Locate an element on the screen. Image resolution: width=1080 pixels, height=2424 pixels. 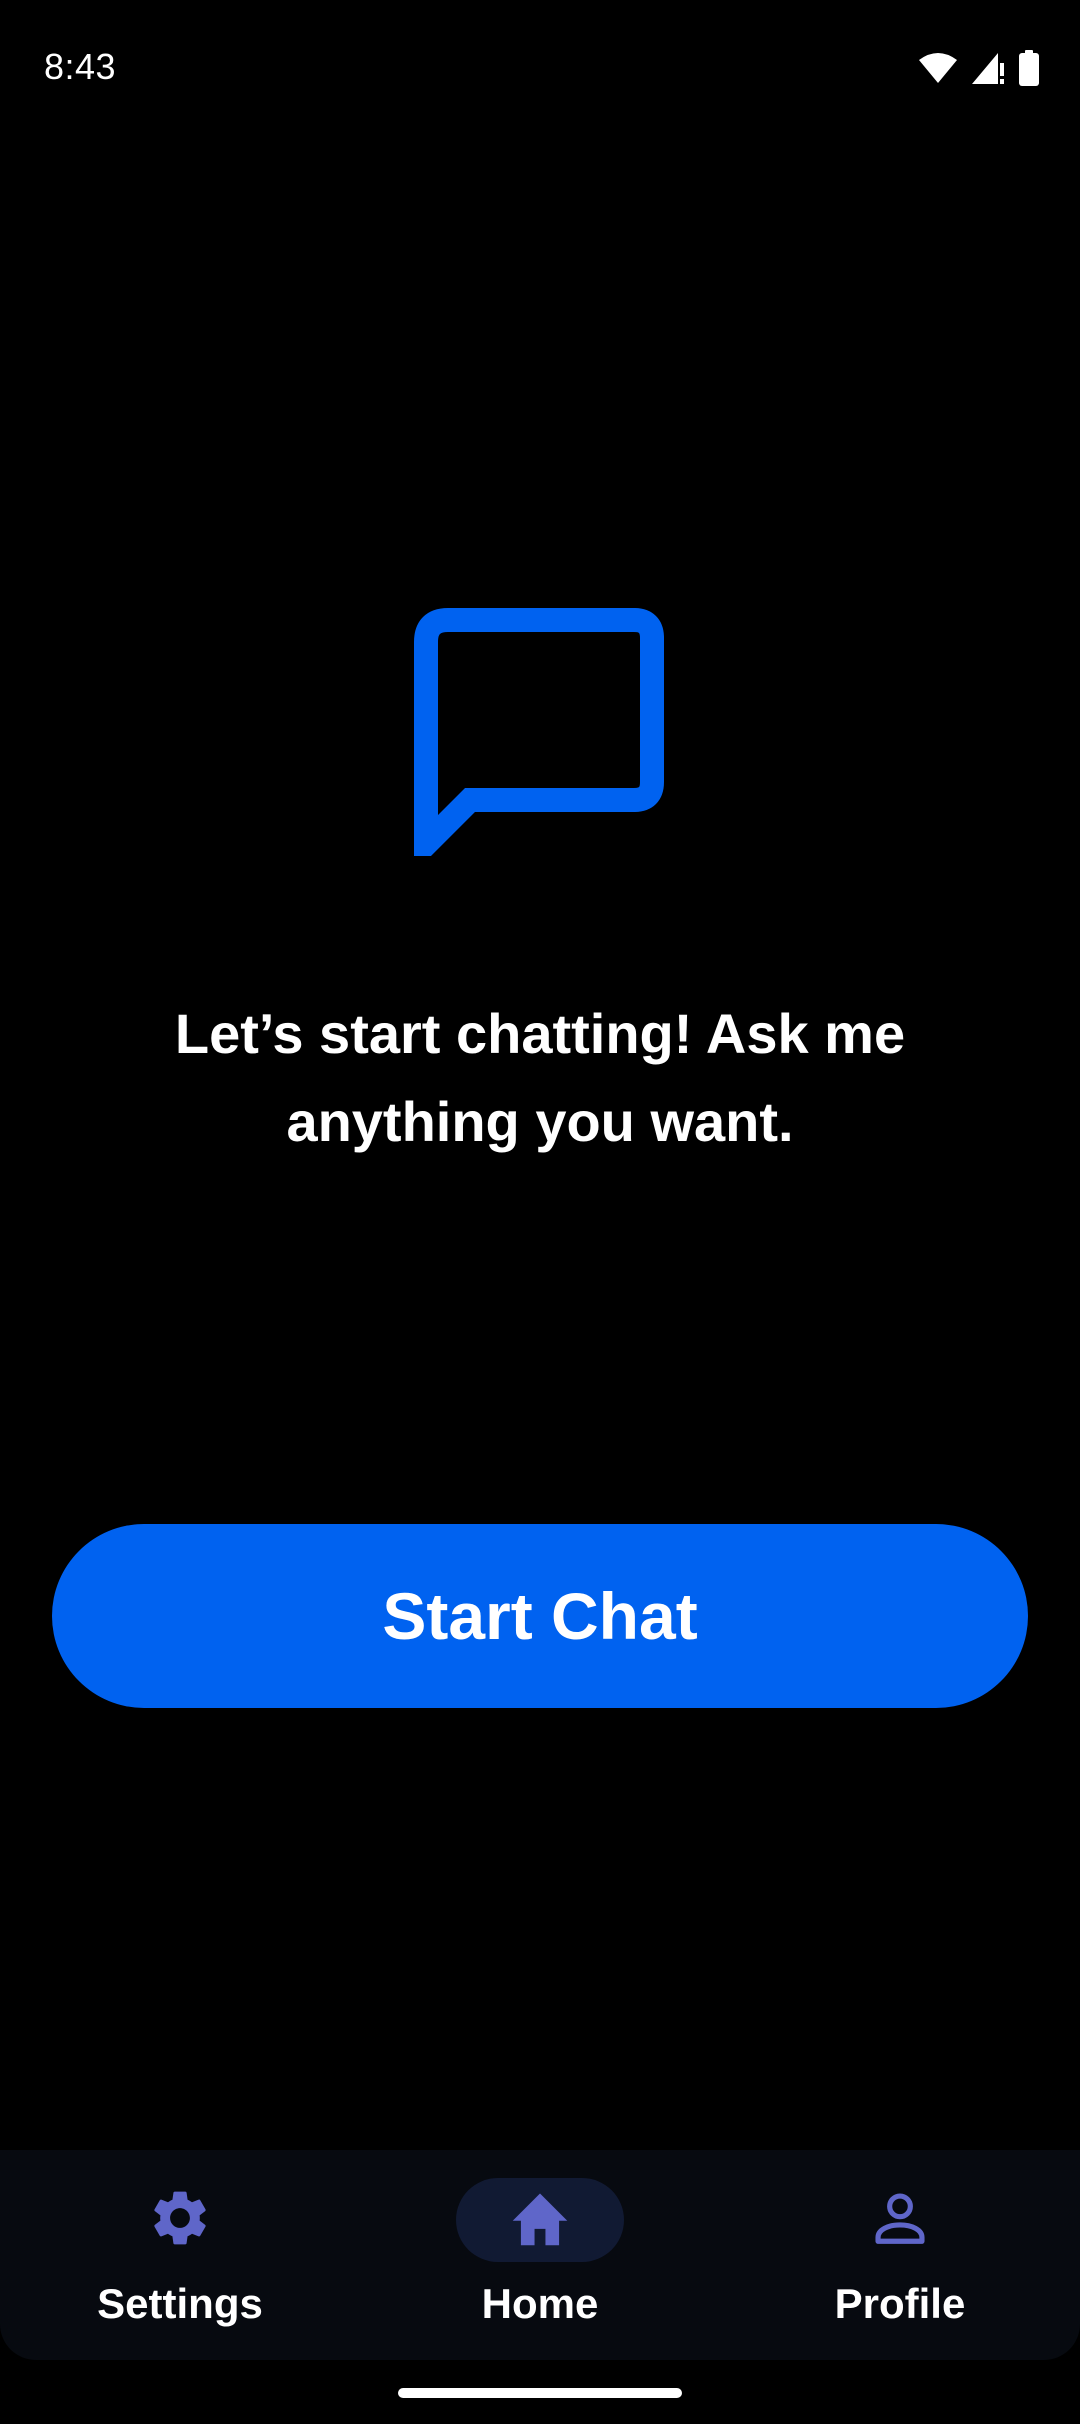
nav-icon-container-active is located at coordinates (540, 2220).